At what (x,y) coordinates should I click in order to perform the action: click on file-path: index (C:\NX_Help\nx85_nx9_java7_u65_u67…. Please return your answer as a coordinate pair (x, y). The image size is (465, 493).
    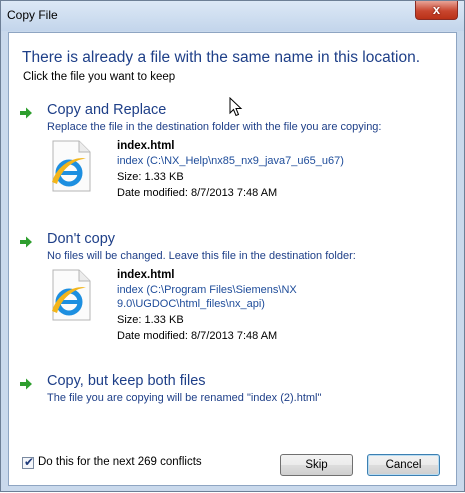
    Looking at the image, I should click on (230, 161).